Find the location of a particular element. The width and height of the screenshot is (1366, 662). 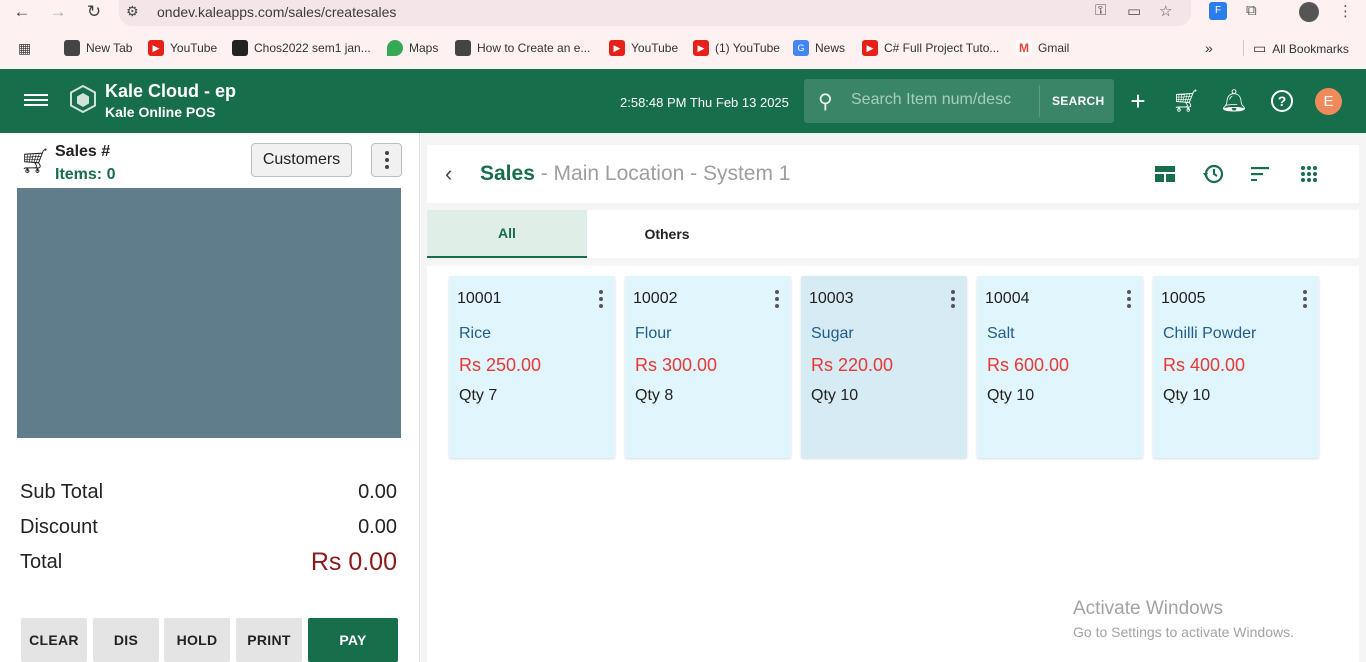

product-code: 10002 is located at coordinates (655, 298).